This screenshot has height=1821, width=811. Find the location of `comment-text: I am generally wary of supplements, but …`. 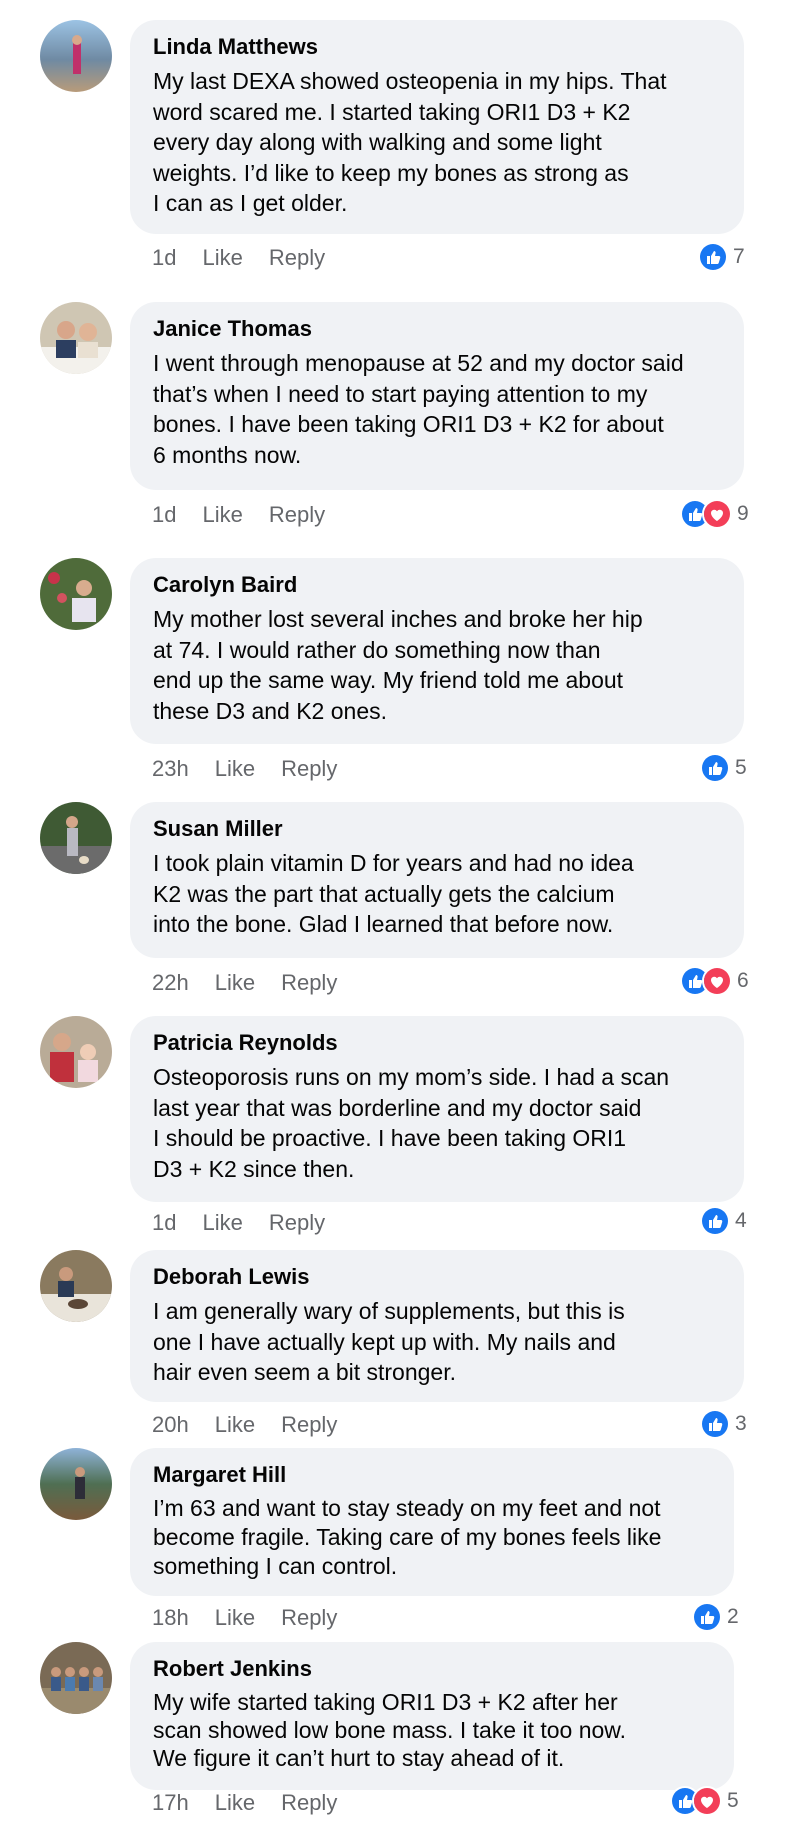

comment-text: I am generally wary of supplements, but … is located at coordinates (436, 1342).